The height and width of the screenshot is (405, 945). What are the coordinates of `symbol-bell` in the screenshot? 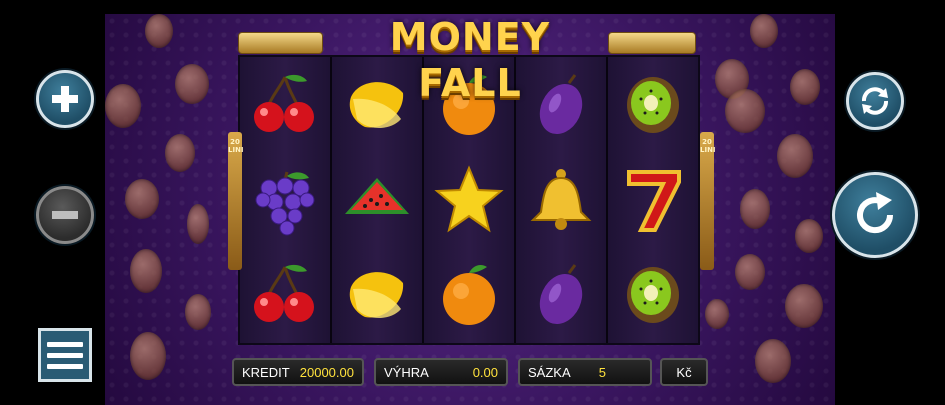 It's located at (561, 199).